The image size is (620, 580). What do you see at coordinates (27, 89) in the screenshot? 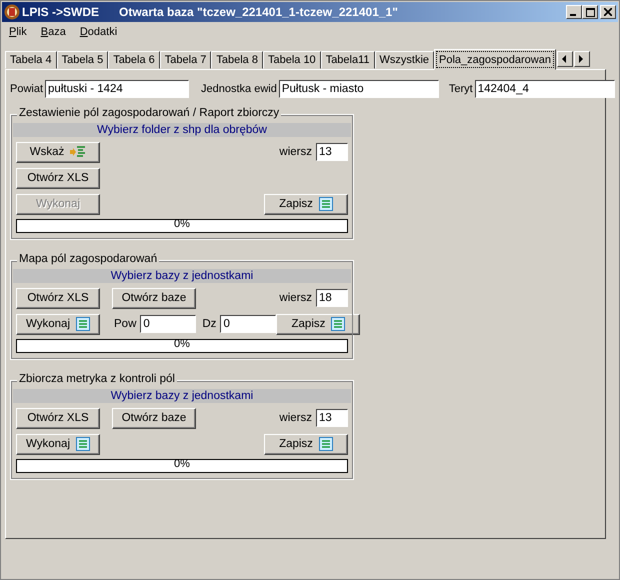
I see `field-label: Powiat` at bounding box center [27, 89].